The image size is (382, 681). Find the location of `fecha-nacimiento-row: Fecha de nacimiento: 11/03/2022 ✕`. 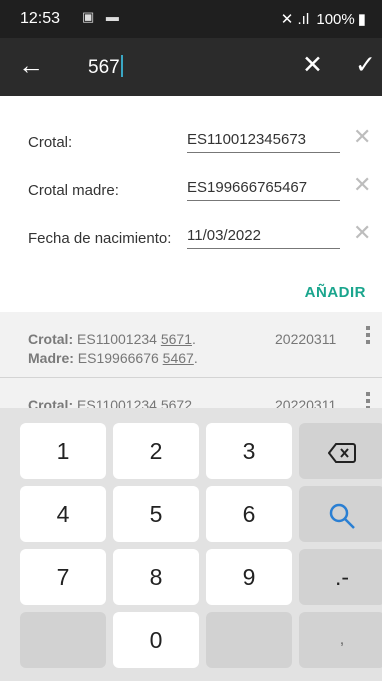

fecha-nacimiento-row: Fecha de nacimiento: 11/03/2022 ✕ is located at coordinates (191, 232).